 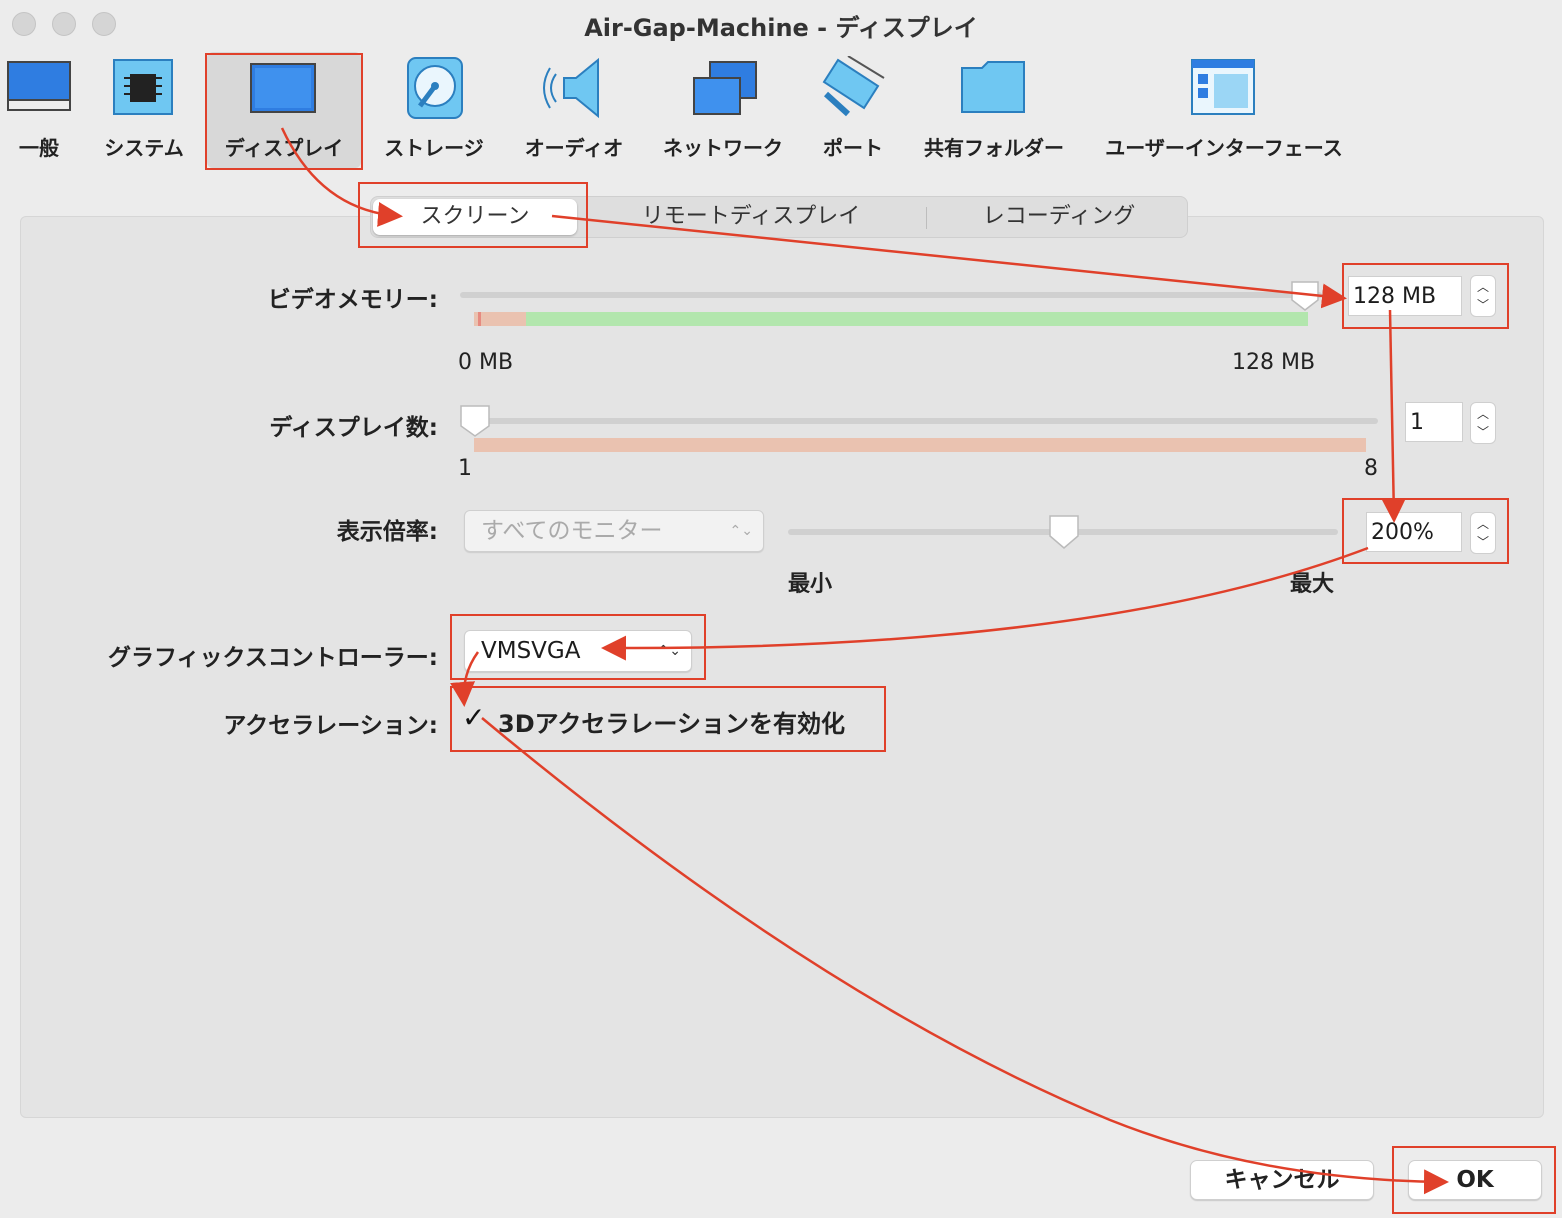 What do you see at coordinates (1064, 532) in the screenshot?
I see `scale-slider-thumb` at bounding box center [1064, 532].